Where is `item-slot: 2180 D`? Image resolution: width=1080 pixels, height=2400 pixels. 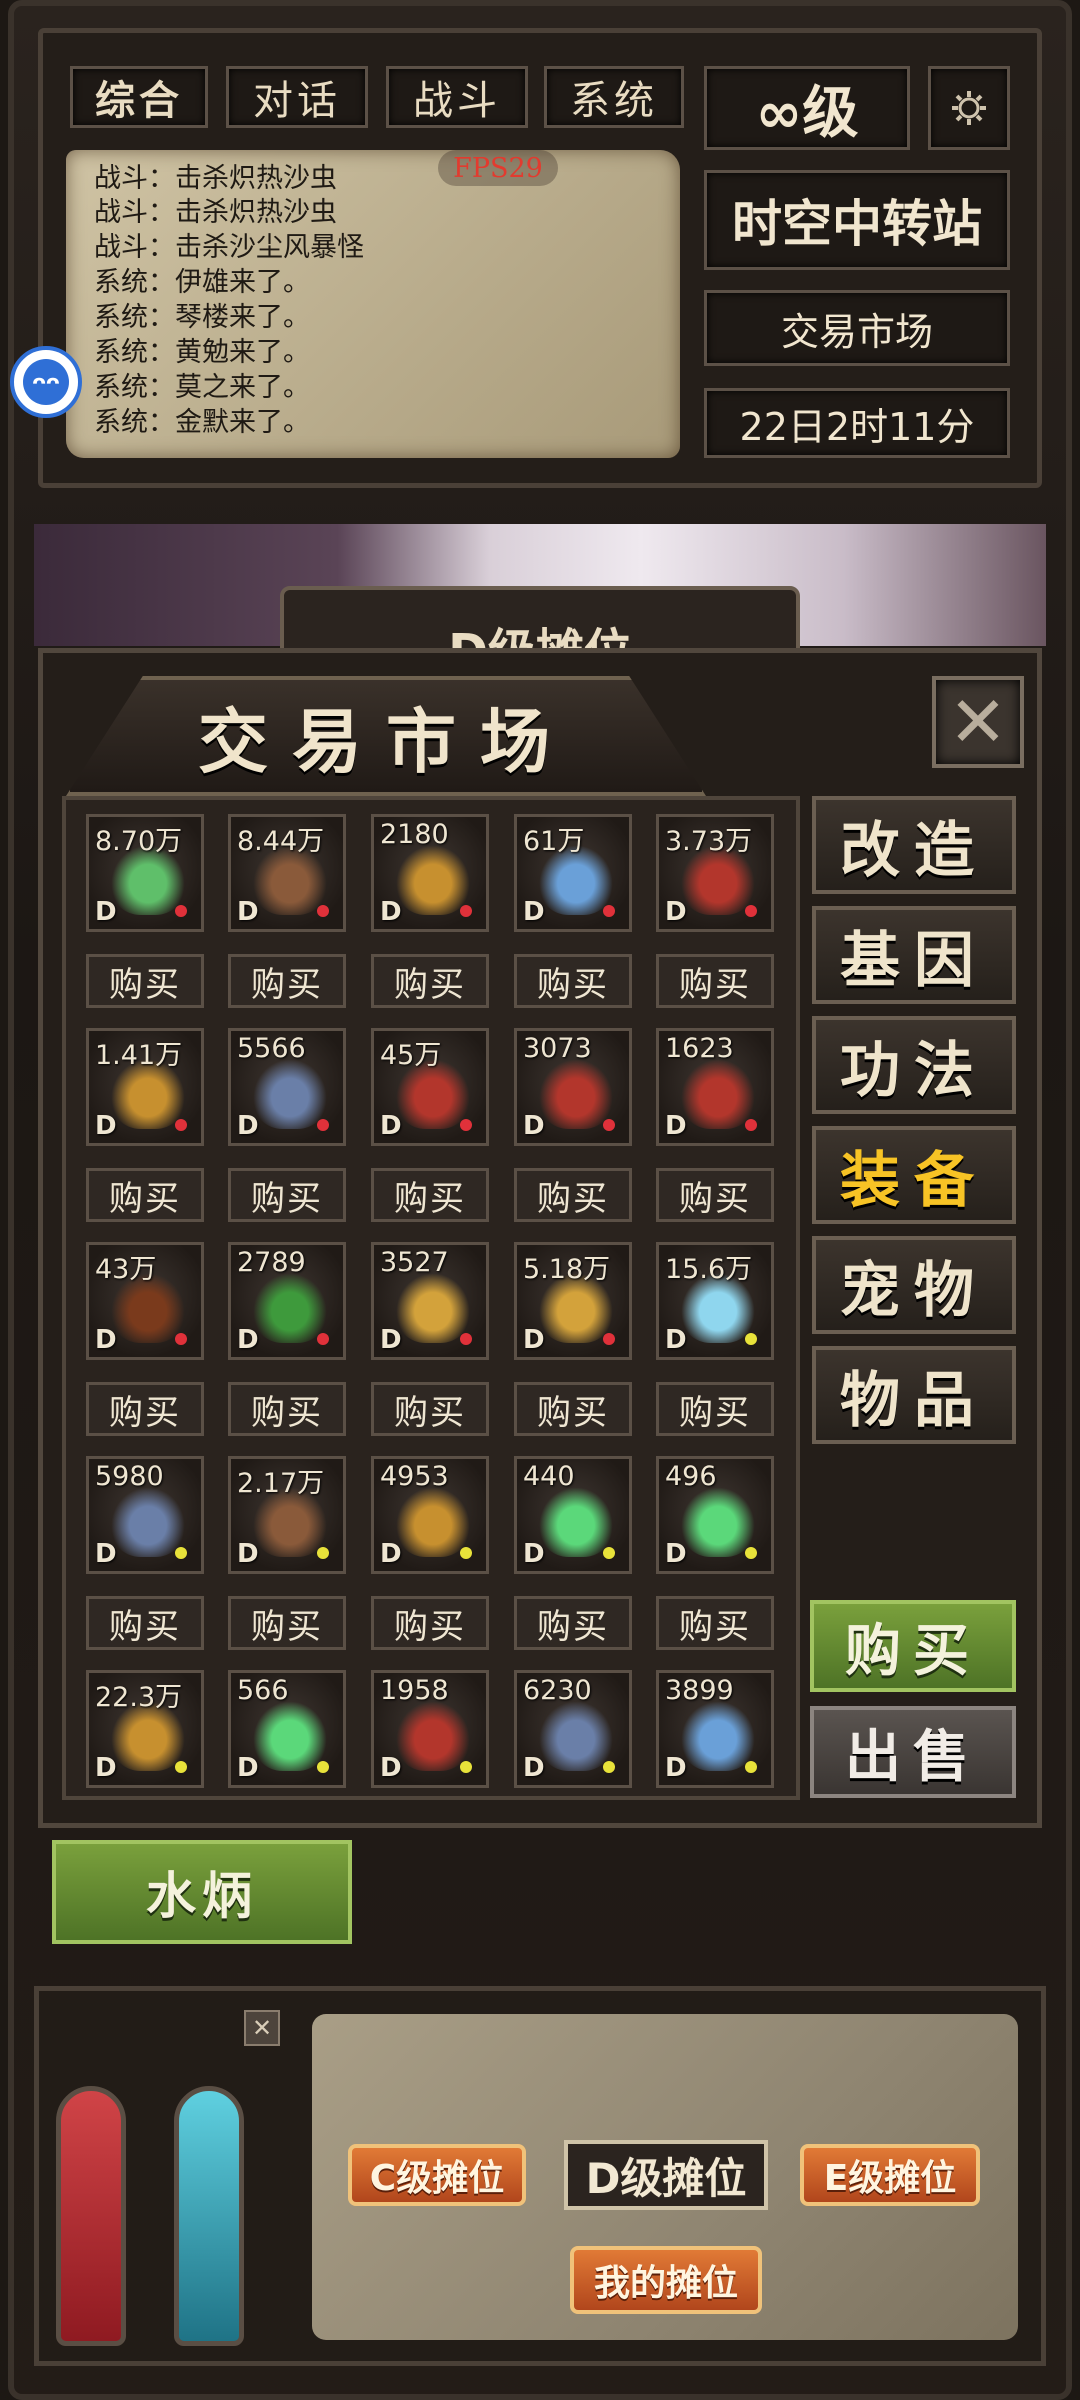
item-slot: 2180 D is located at coordinates (430, 873).